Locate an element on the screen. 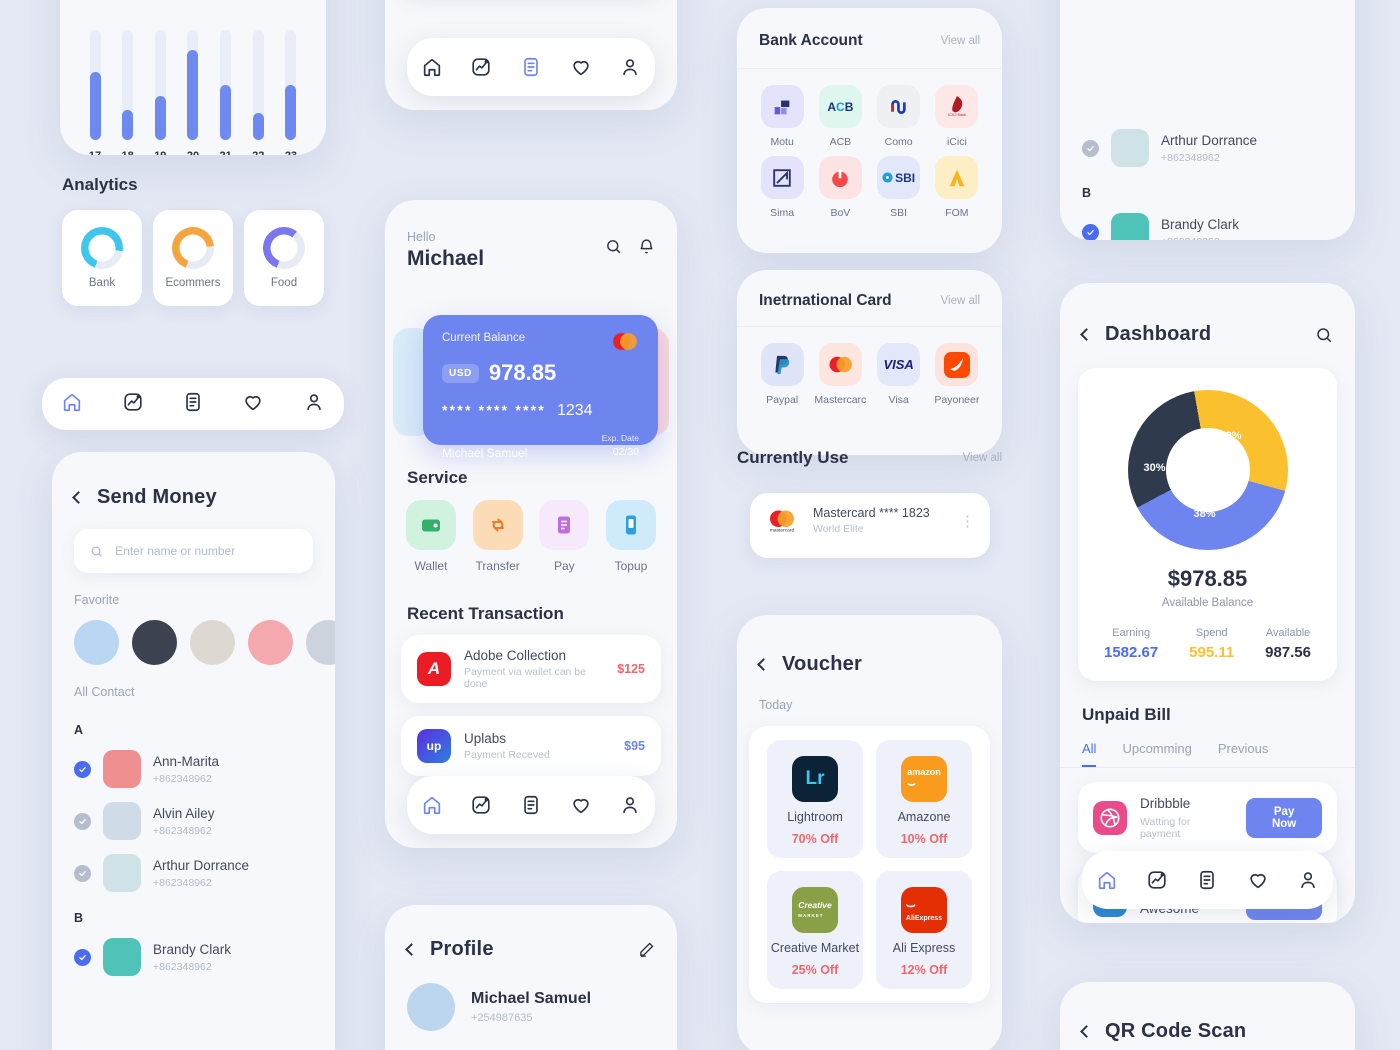 The image size is (1400, 1050). service-item-topup: Topup is located at coordinates (631, 536).